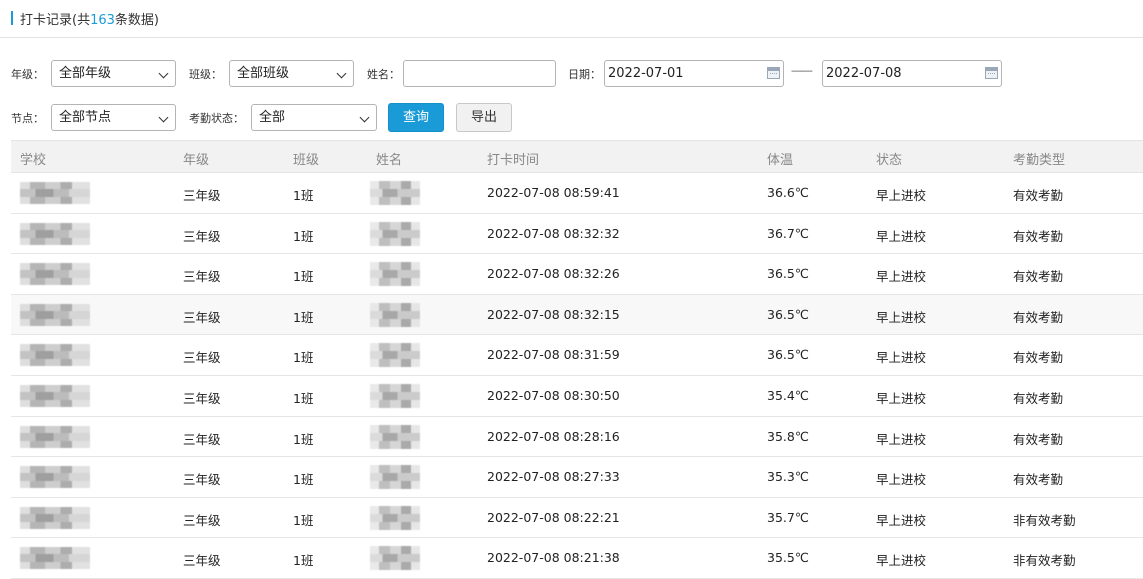 This screenshot has height=579, width=1143. I want to click on table-header: 学校 年级 班级 姓名 打卡时间 体温 状态 考勤类型, so click(577, 156).